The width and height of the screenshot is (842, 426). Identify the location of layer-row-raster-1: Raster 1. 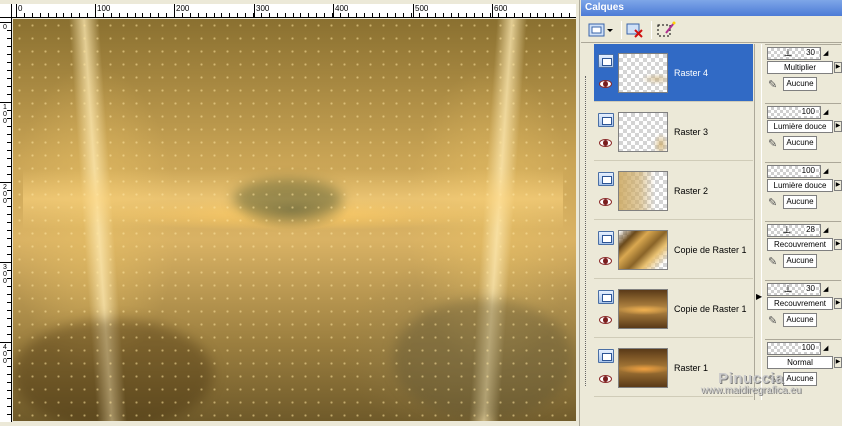
(673, 368).